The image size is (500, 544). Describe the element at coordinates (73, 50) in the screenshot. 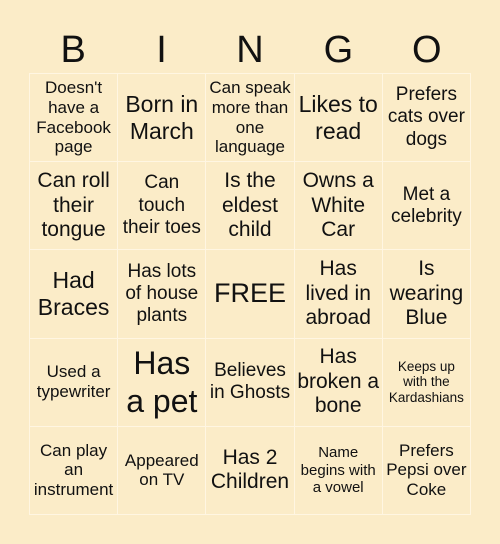

I see `header-letter-b: B` at that location.